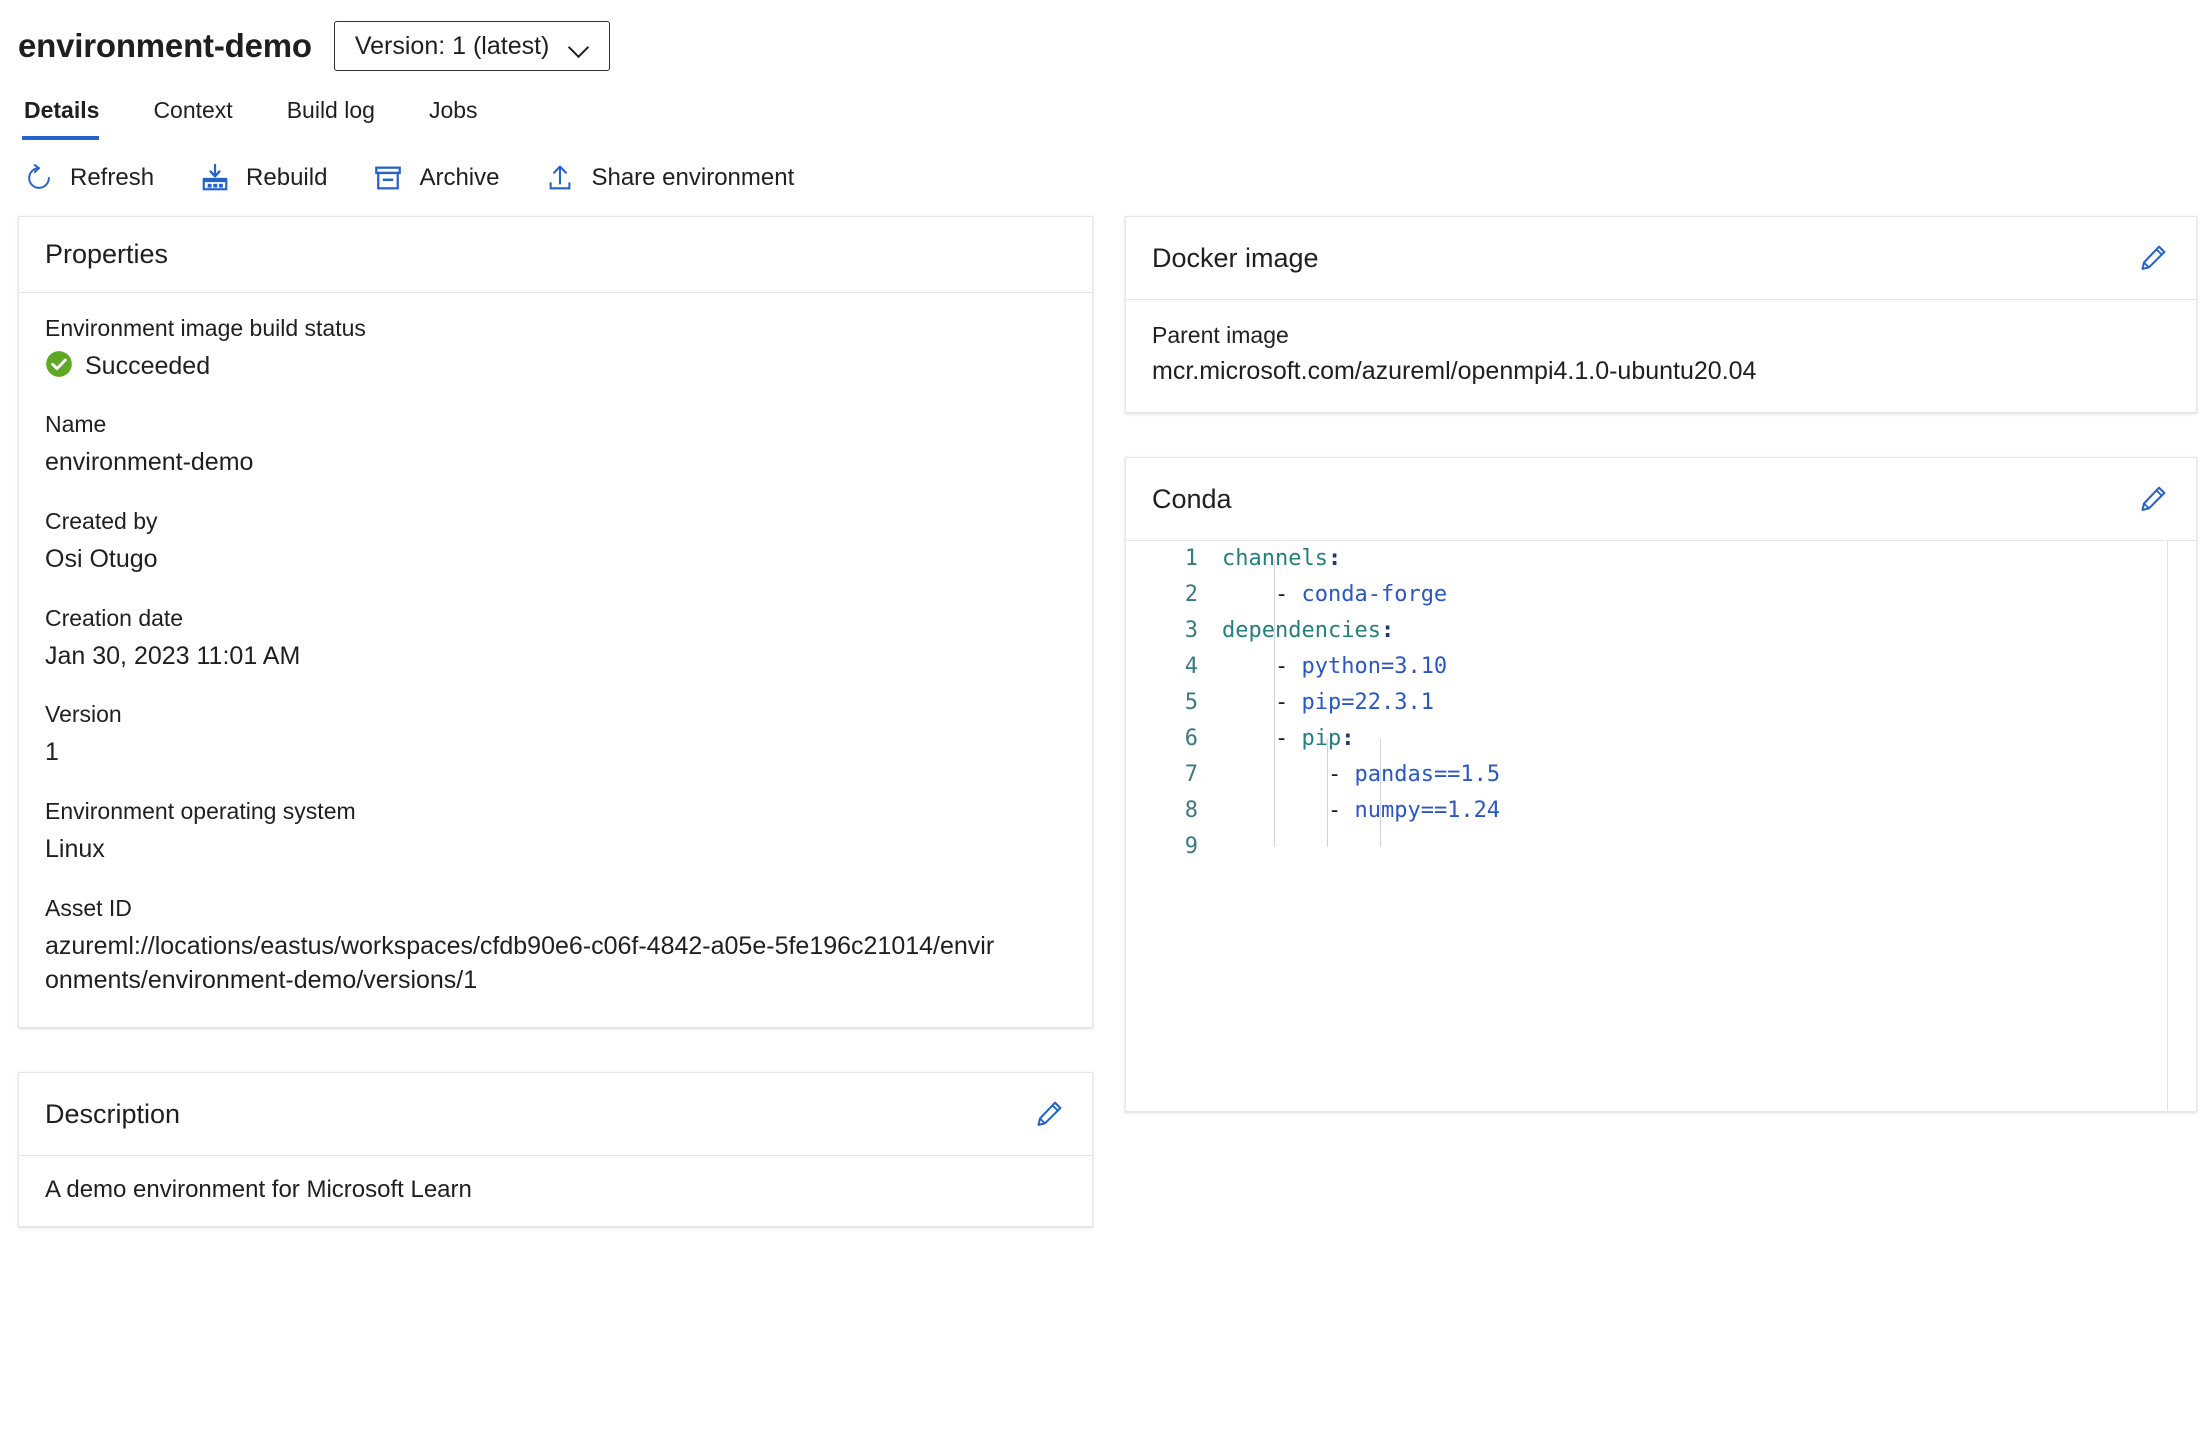 The width and height of the screenshot is (2200, 1440). I want to click on property-created-by: Created by Osi Otugo, so click(555, 542).